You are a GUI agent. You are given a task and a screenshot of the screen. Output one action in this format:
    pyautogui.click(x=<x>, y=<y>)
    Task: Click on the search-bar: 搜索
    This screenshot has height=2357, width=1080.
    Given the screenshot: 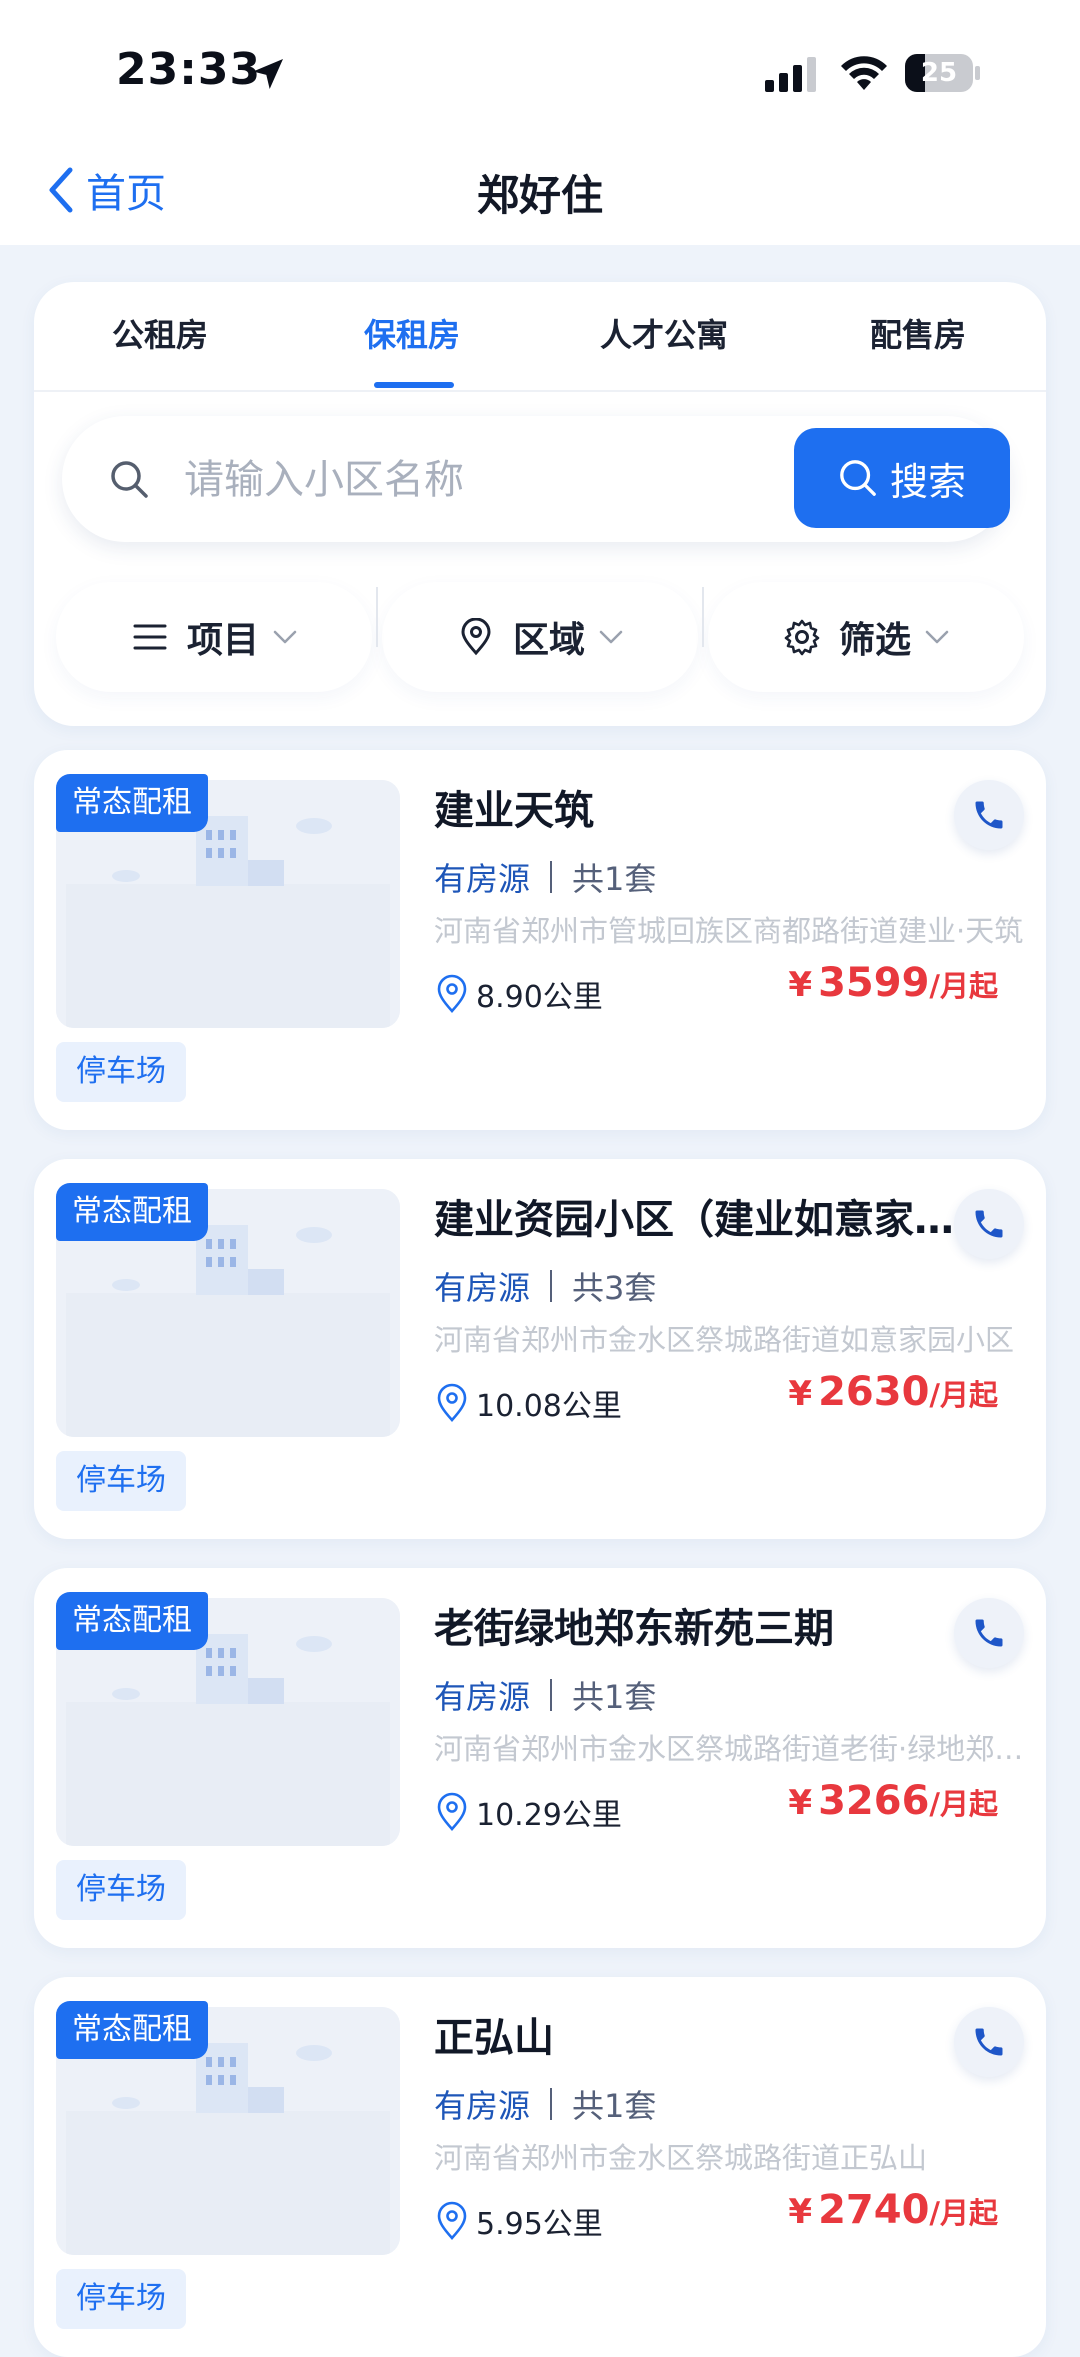 What is the action you would take?
    pyautogui.click(x=536, y=479)
    